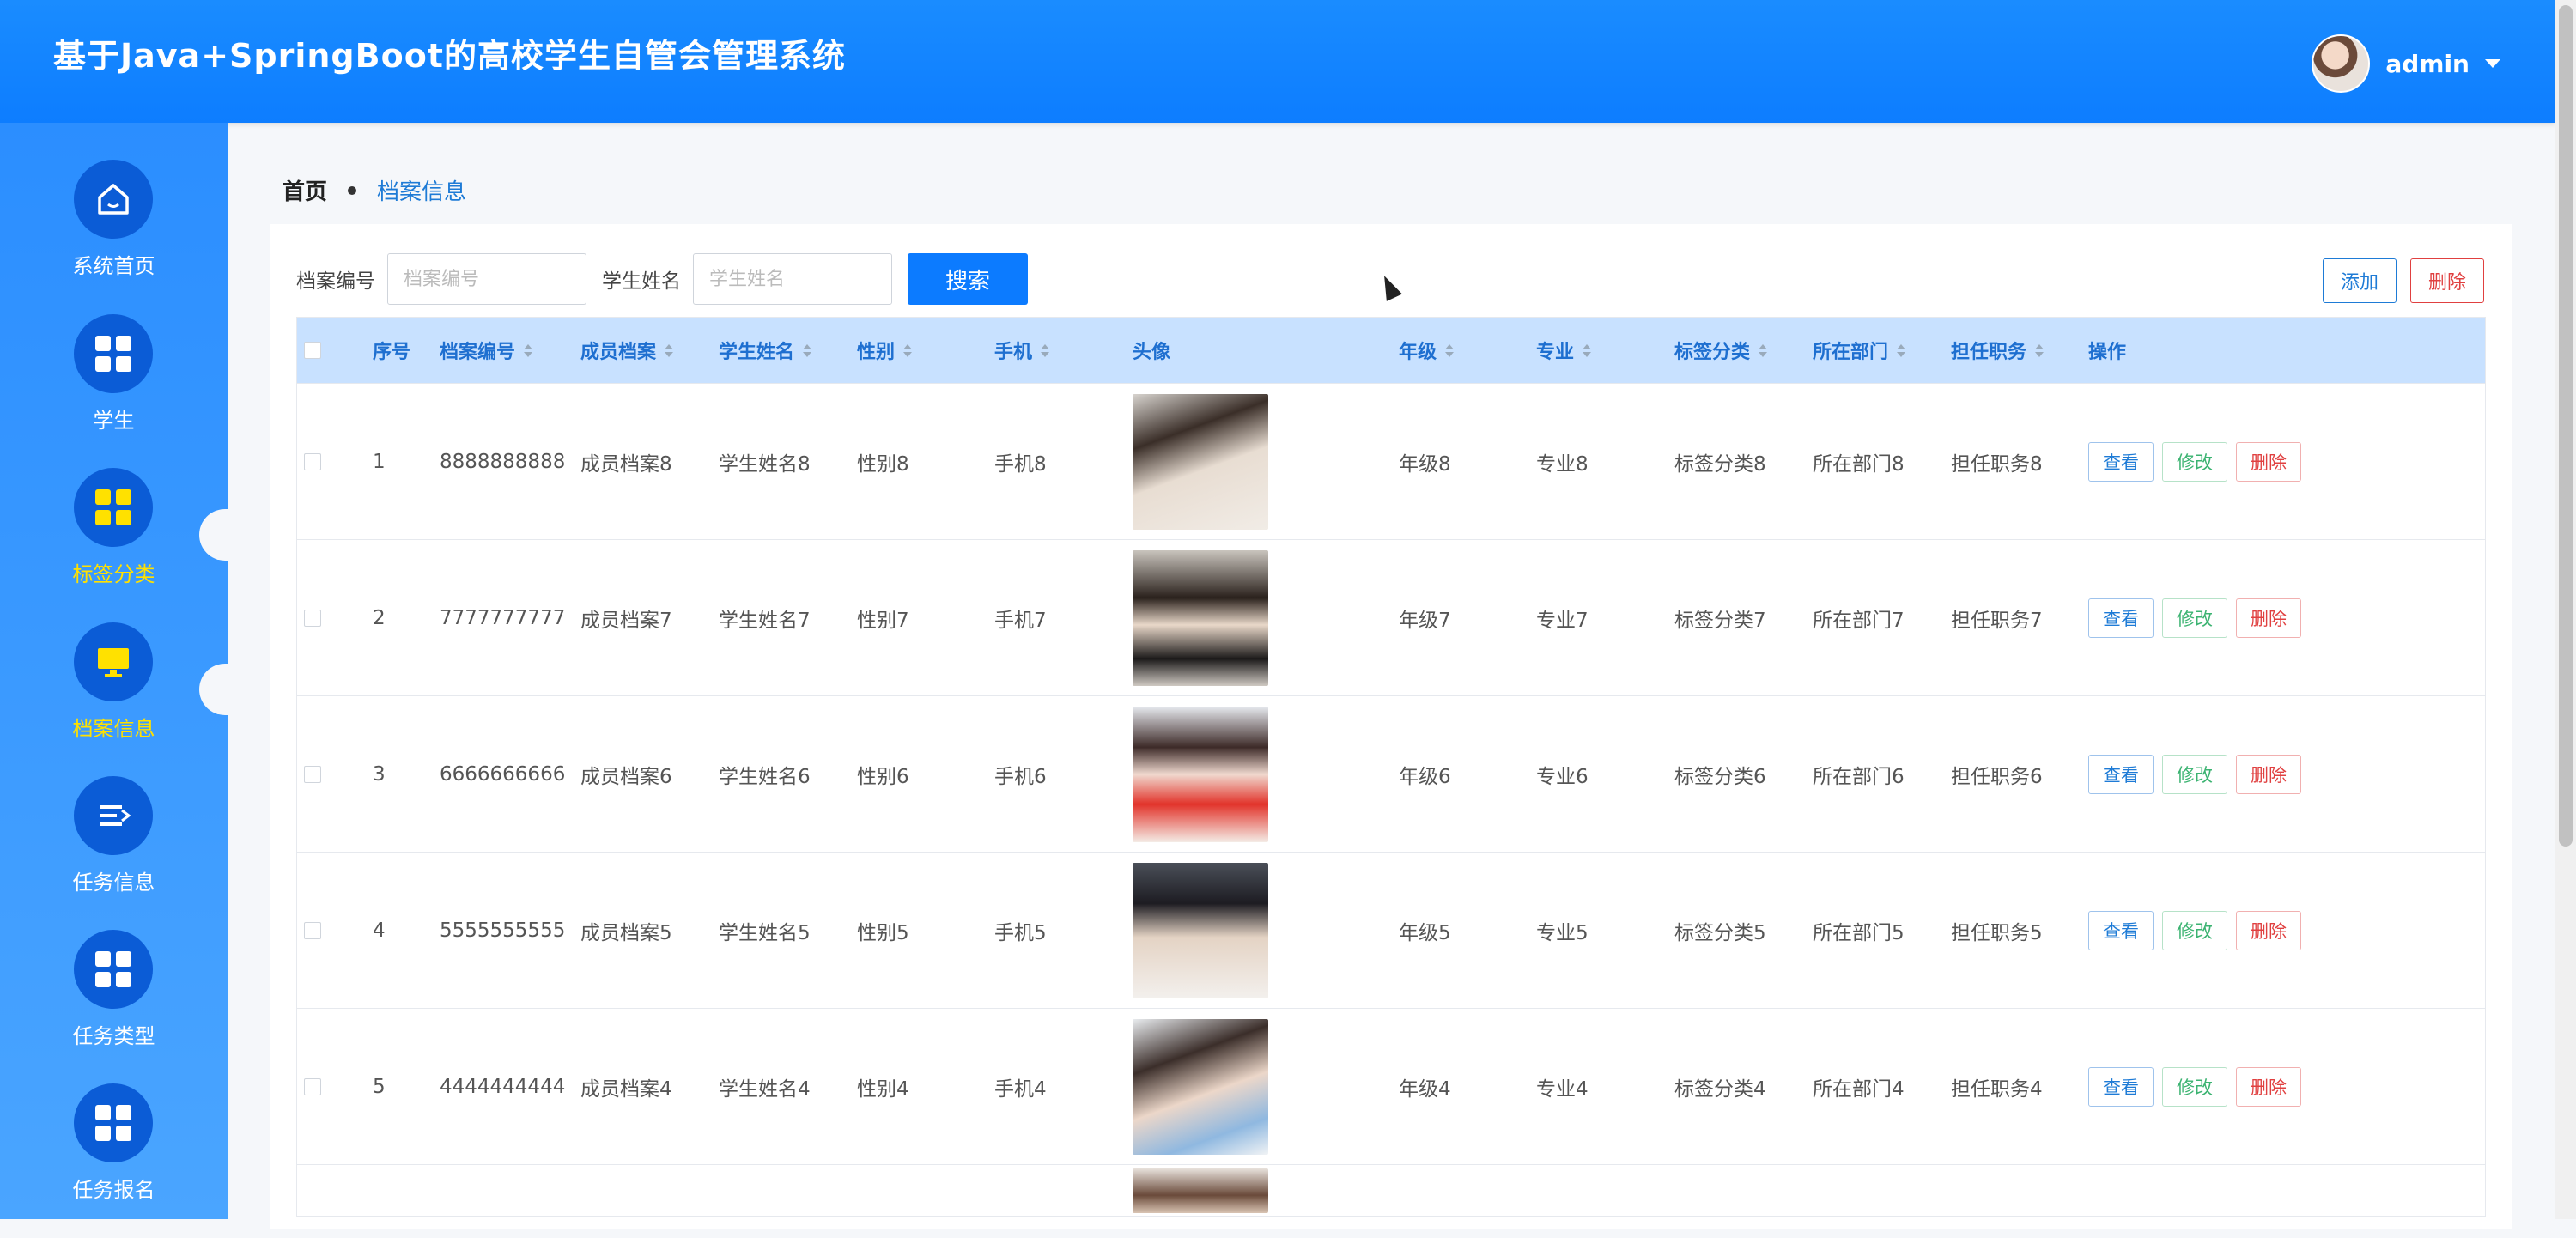 The height and width of the screenshot is (1238, 2576). Describe the element at coordinates (2427, 64) in the screenshot. I see `username: admin` at that location.